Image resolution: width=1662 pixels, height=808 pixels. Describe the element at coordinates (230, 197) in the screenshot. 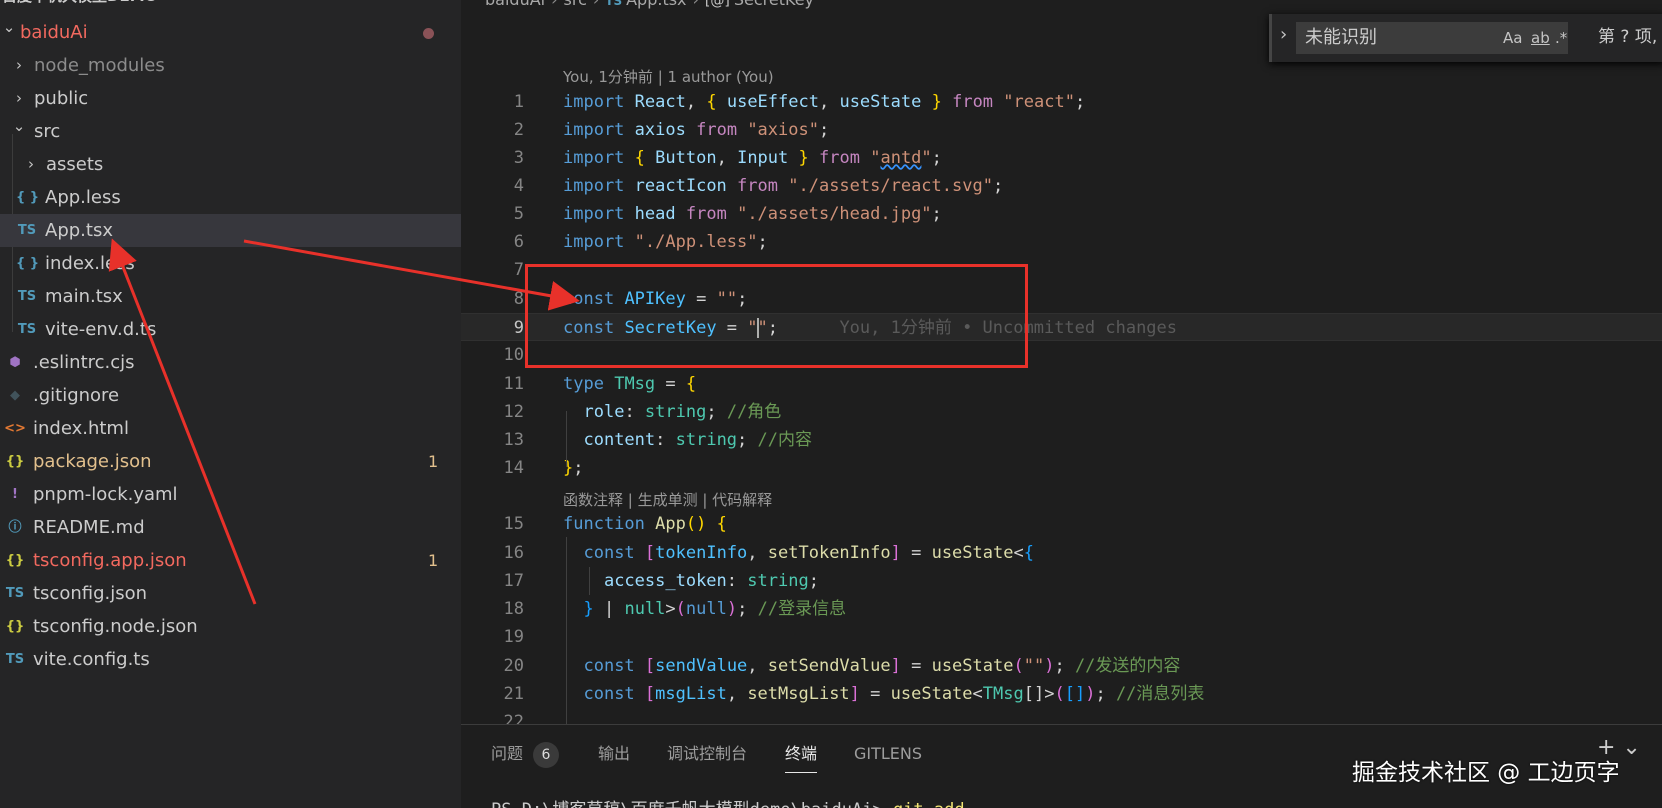

I see `tree-item: { } App.less` at that location.